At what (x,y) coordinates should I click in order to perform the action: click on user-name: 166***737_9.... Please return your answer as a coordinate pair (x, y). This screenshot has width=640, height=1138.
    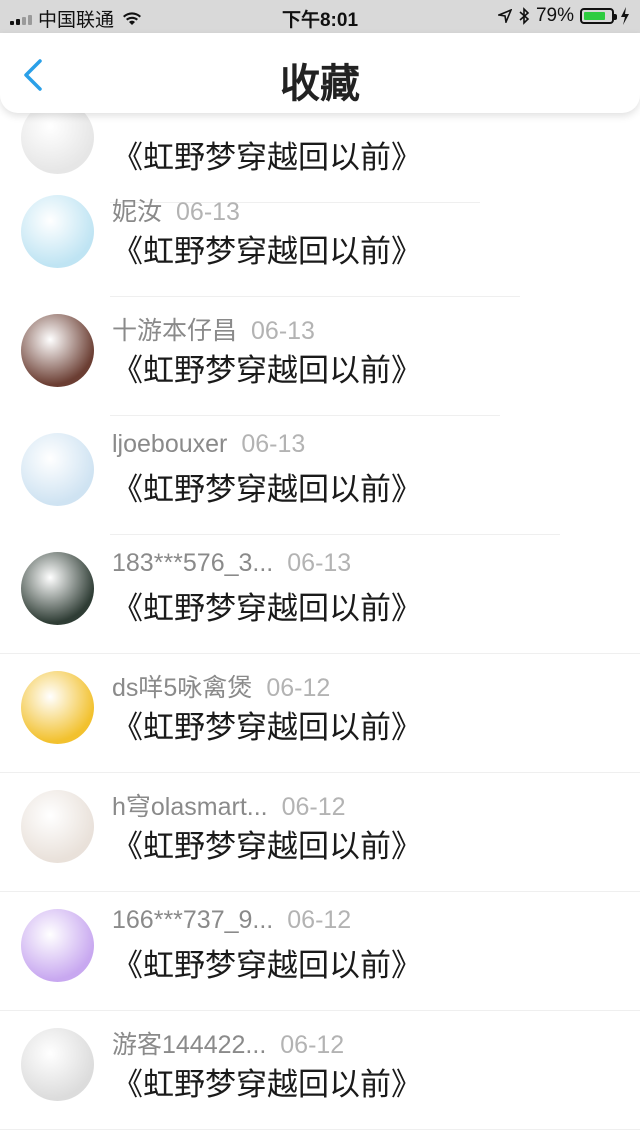
    Looking at the image, I should click on (193, 920).